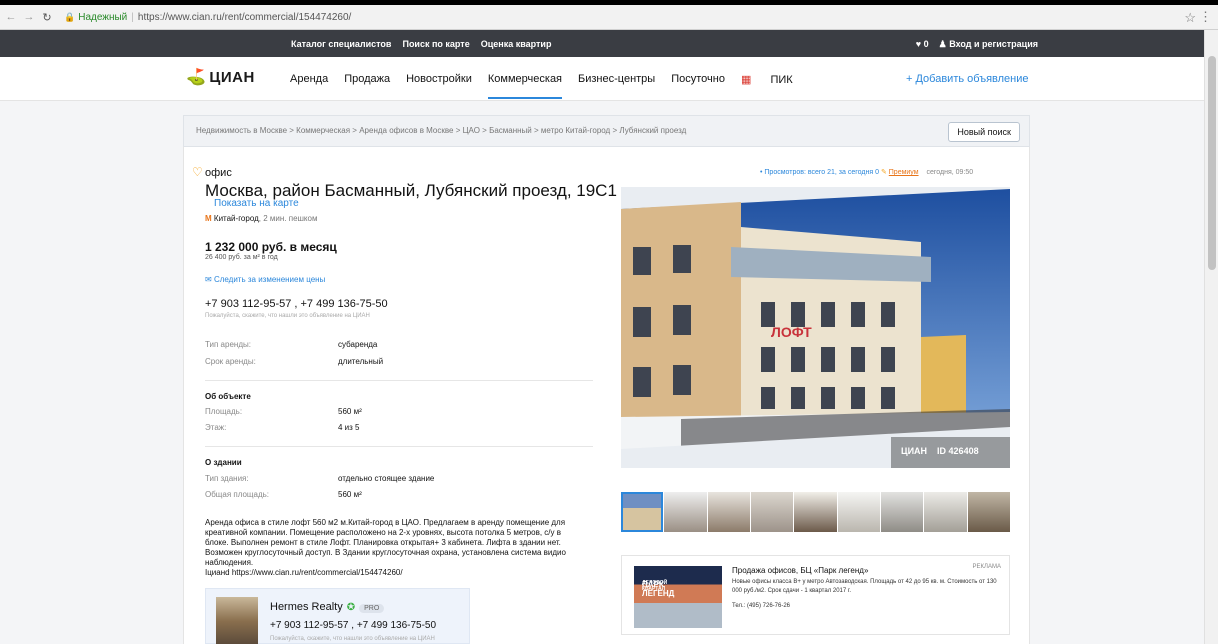  What do you see at coordinates (237, 494) in the screenshot?
I see `detail-key: Общая площадь:` at bounding box center [237, 494].